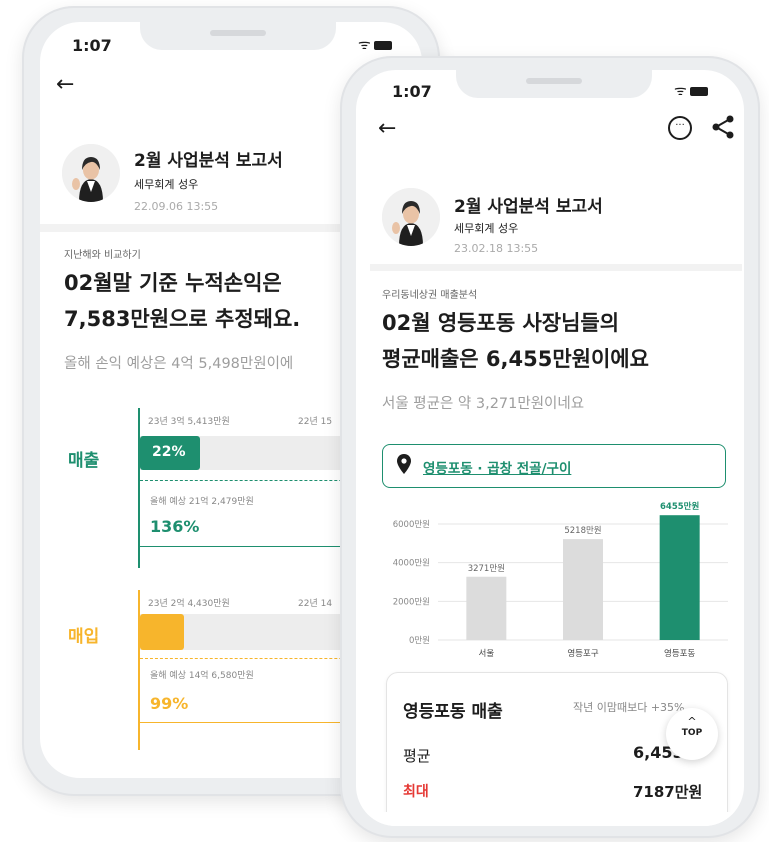  I want to click on sales-current-bar: 22%, so click(170, 453).